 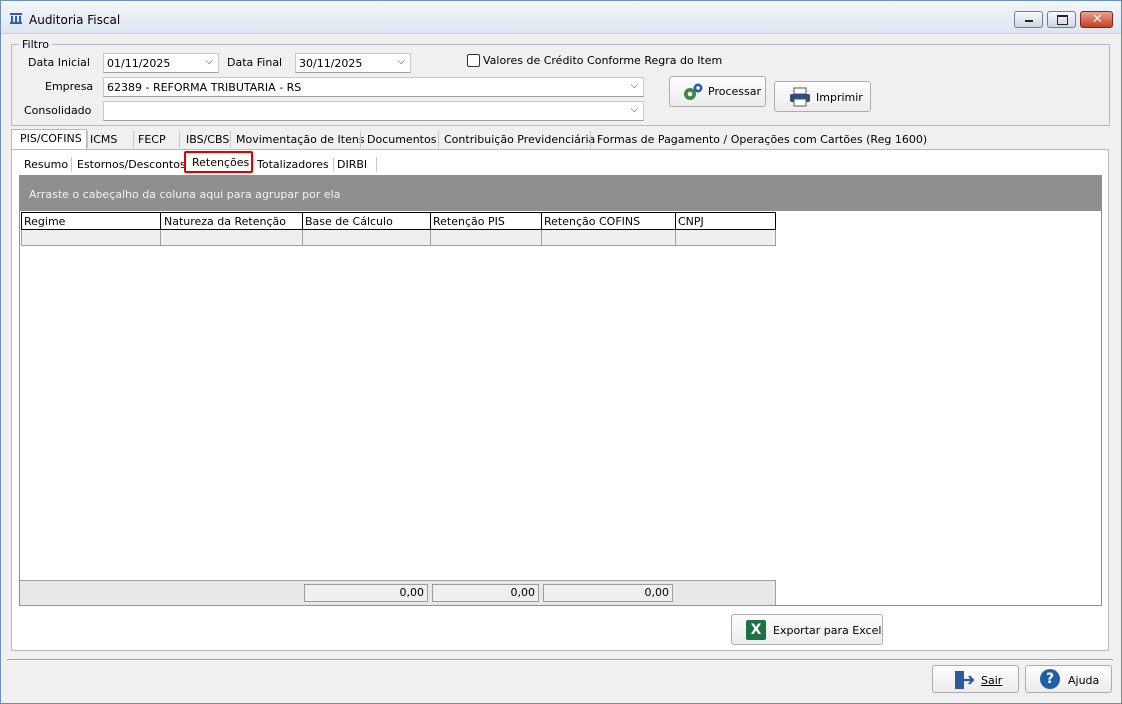 I want to click on empresa-select: 62389 - REFORMA TRIBUTARIA - RS ⌵, so click(x=373, y=87).